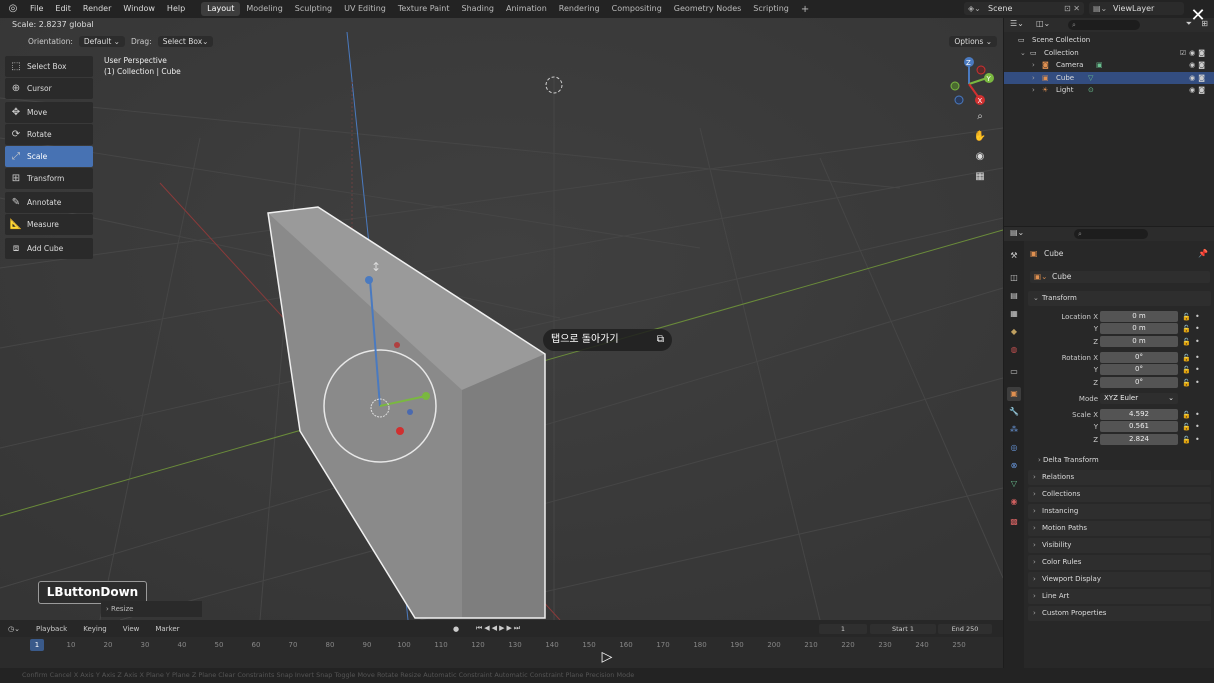  What do you see at coordinates (1139, 414) in the screenshot?
I see `scale-x-field: 4.592` at bounding box center [1139, 414].